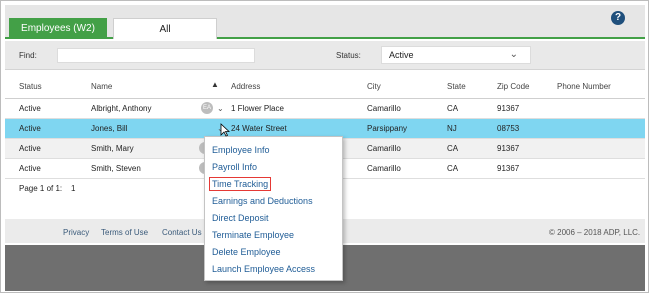 The height and width of the screenshot is (293, 649). I want to click on pointer-cursor-icon, so click(225, 130).